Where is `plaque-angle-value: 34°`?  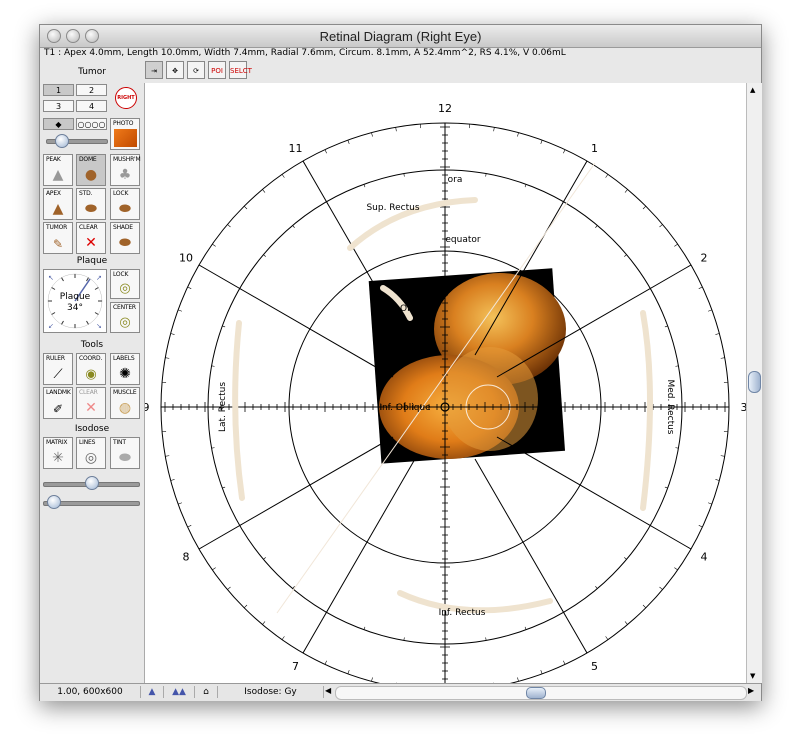 plaque-angle-value: 34° is located at coordinates (75, 308).